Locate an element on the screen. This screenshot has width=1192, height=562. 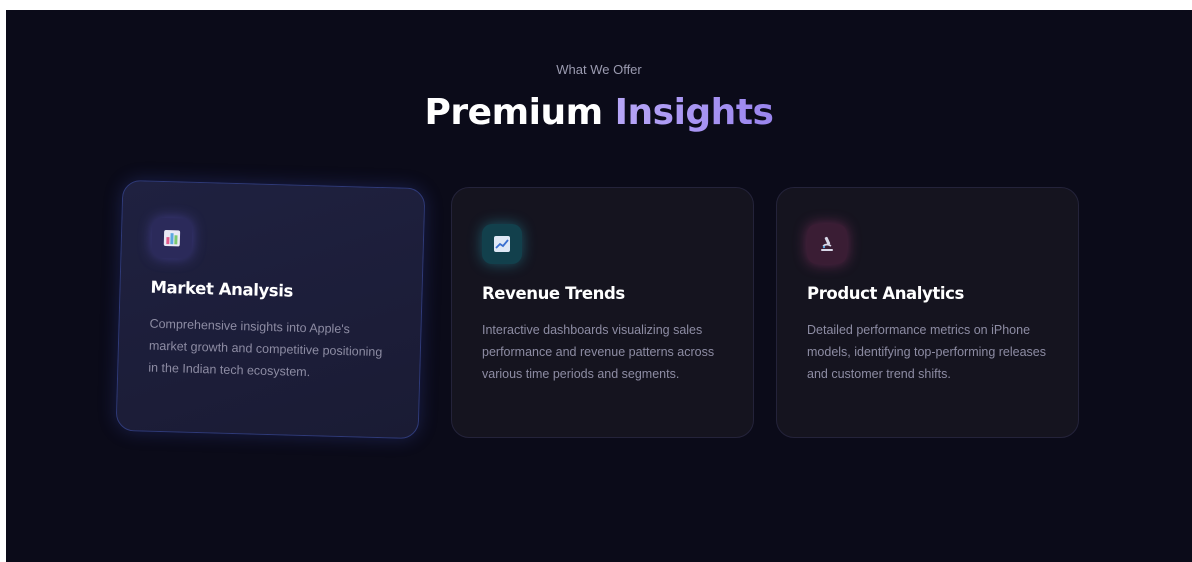
card-title: Market Analysis is located at coordinates (222, 289).